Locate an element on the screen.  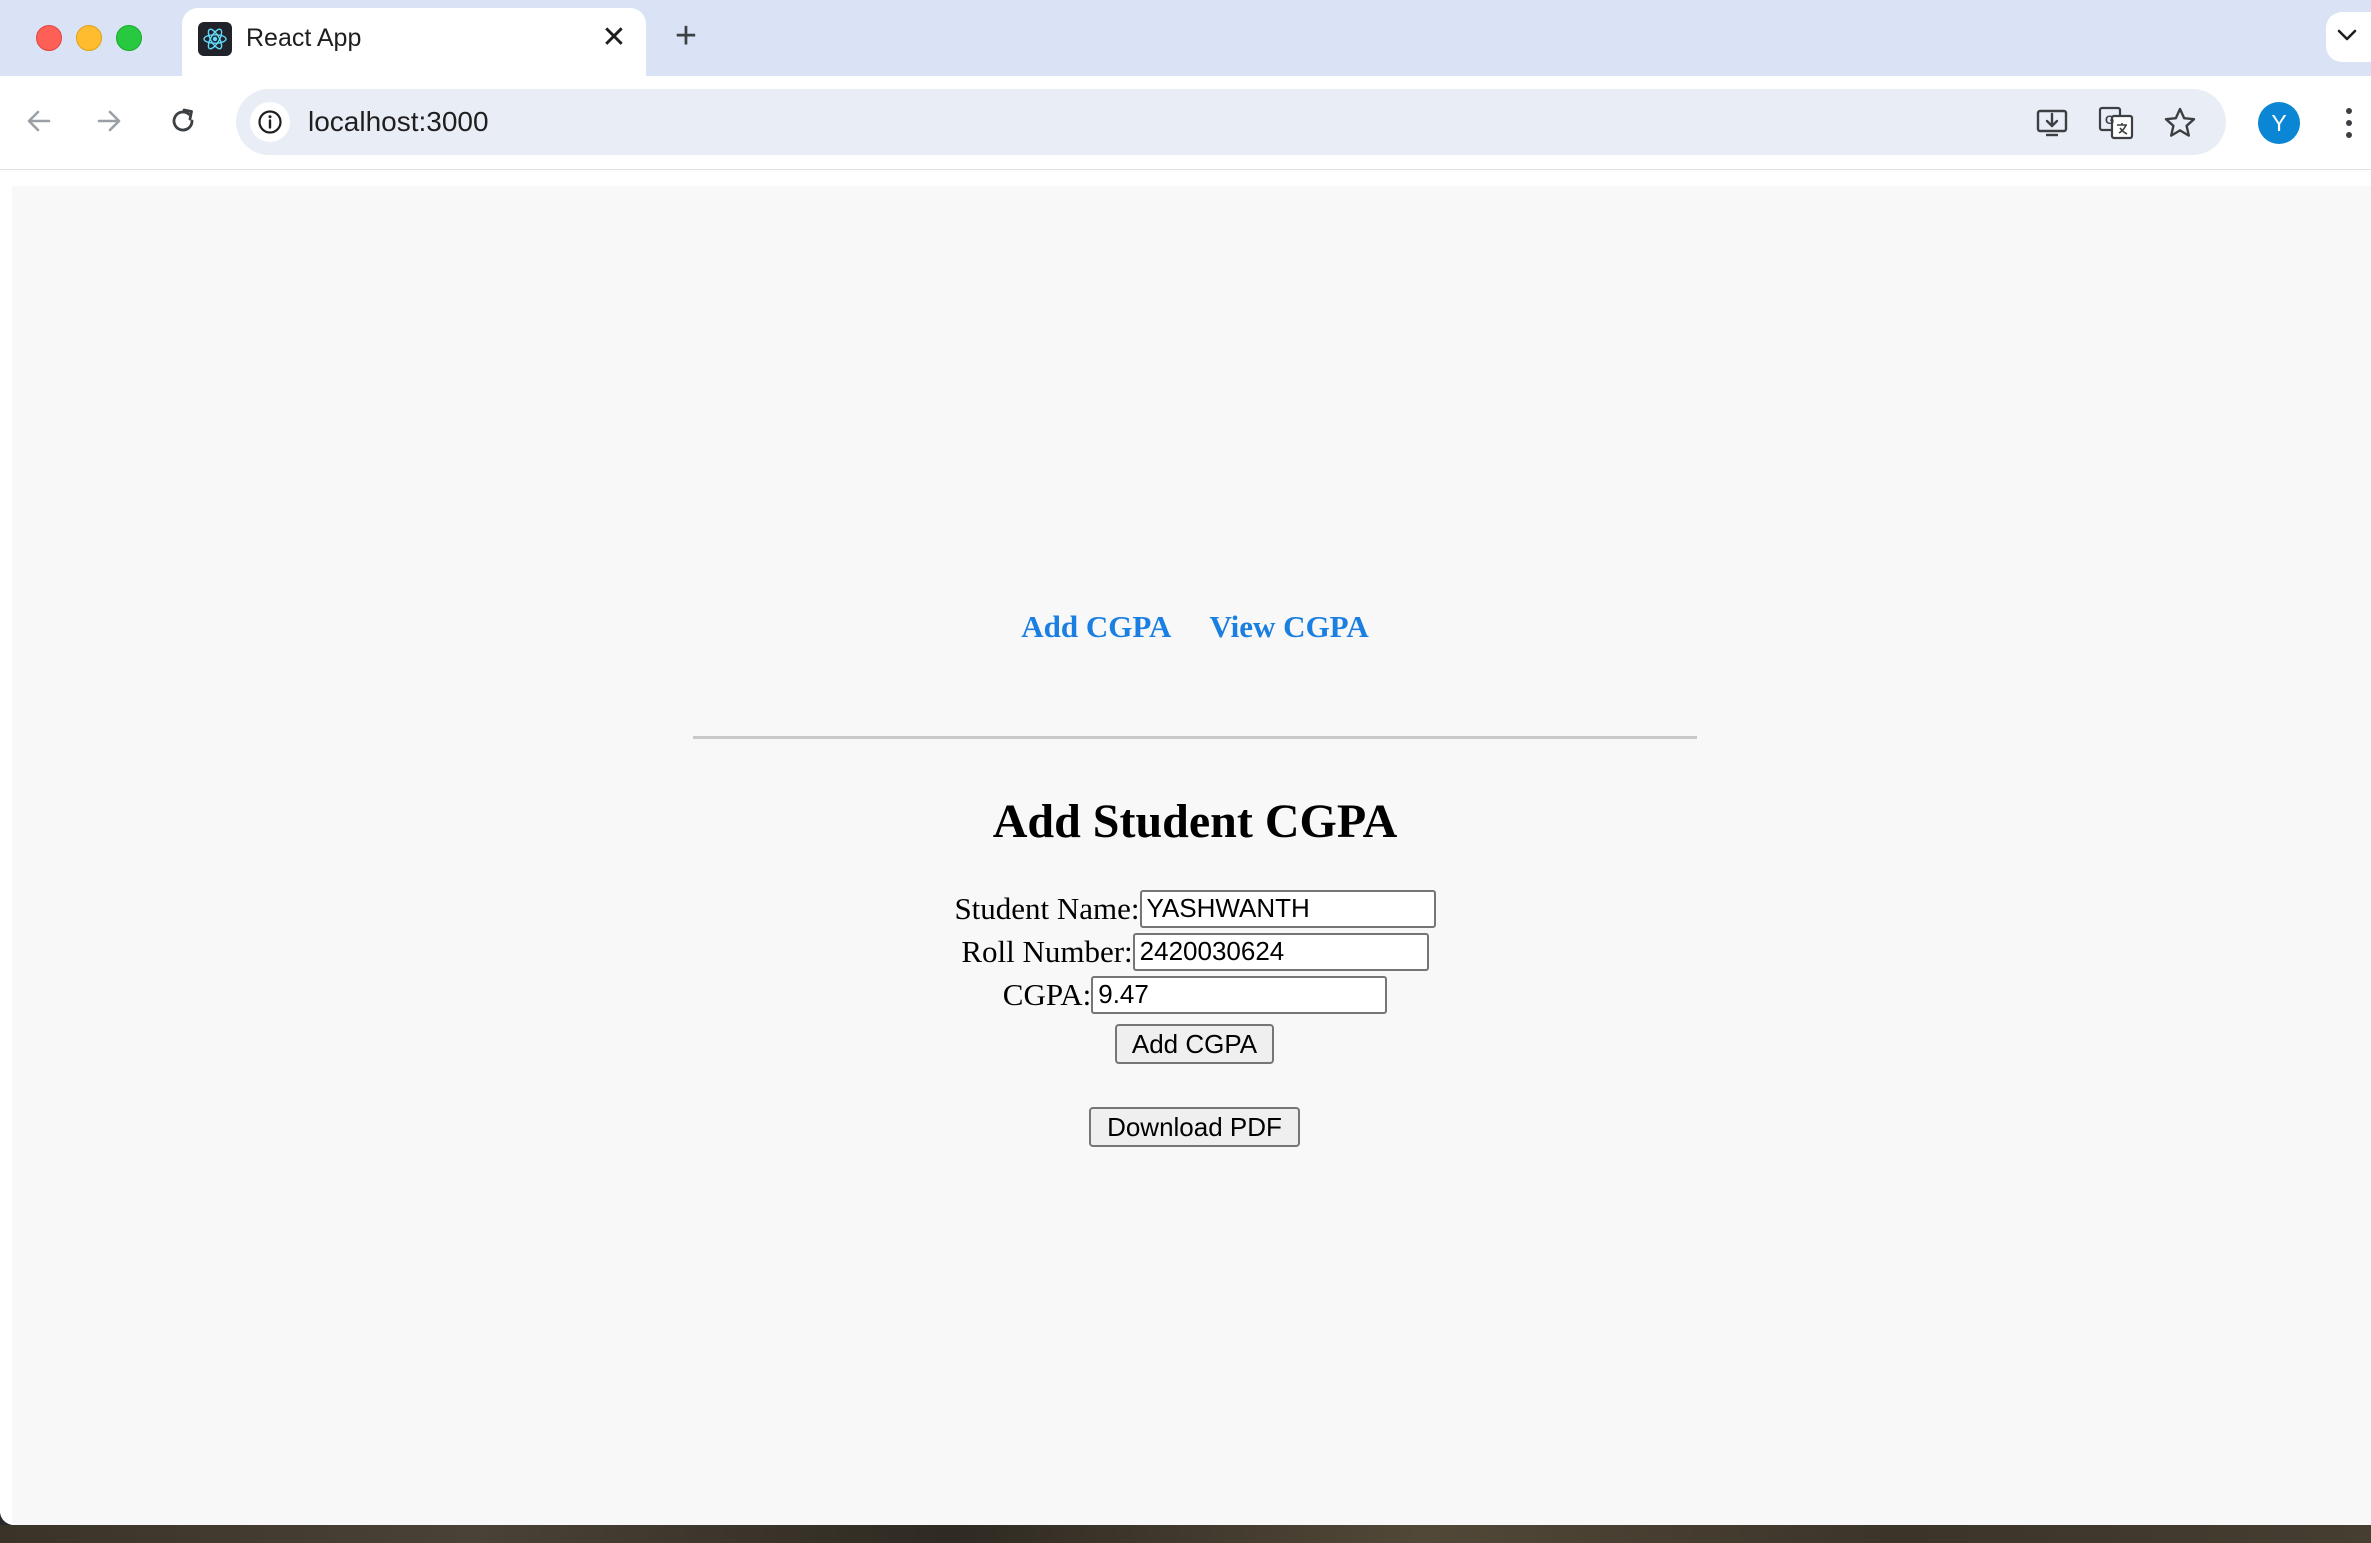
app-nav: Add CGPA View CGPA is located at coordinates (1191, 627).